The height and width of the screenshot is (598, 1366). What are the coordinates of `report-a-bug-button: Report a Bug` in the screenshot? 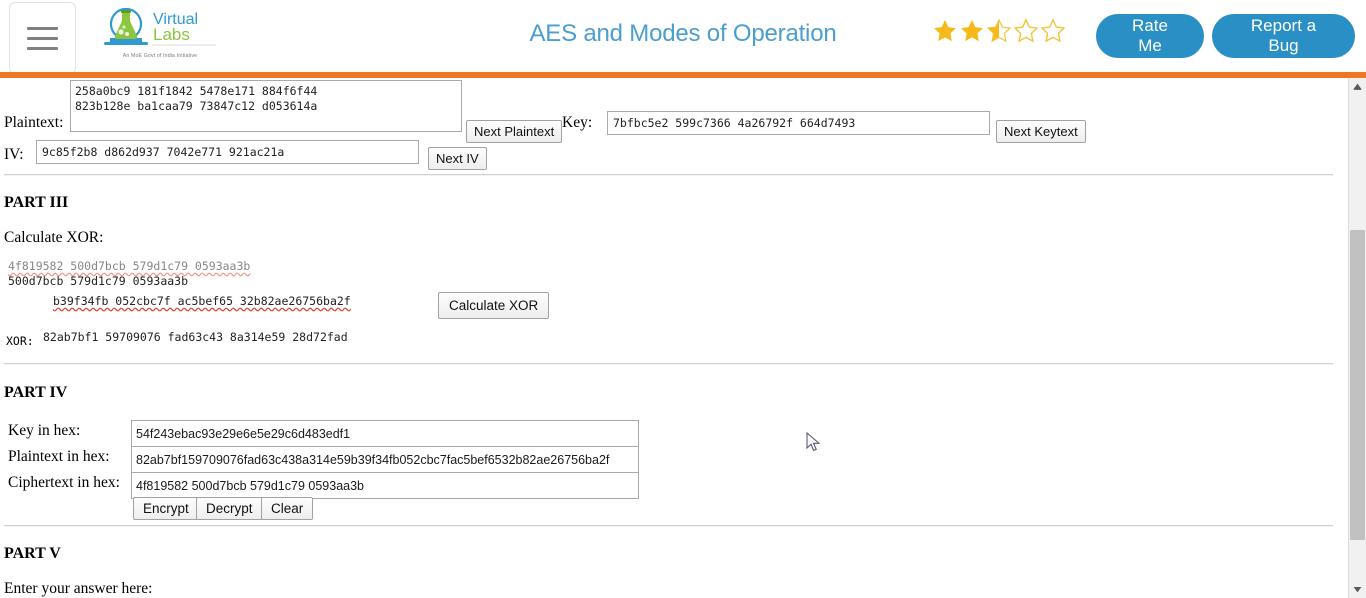 It's located at (1283, 36).